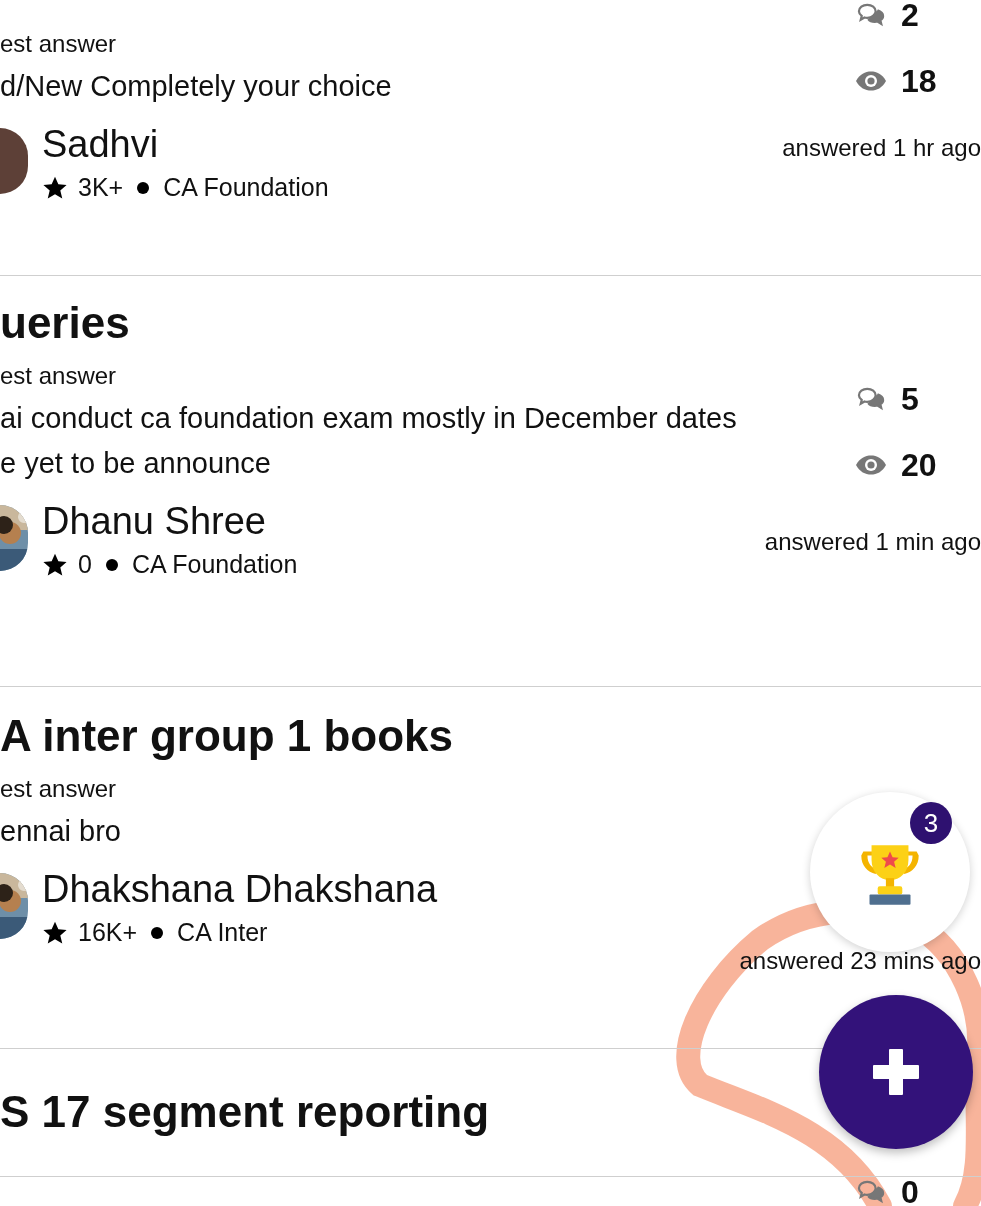 Image resolution: width=981 pixels, height=1206 pixels. Describe the element at coordinates (101, 187) in the screenshot. I see `reputation-score: 3K+` at that location.